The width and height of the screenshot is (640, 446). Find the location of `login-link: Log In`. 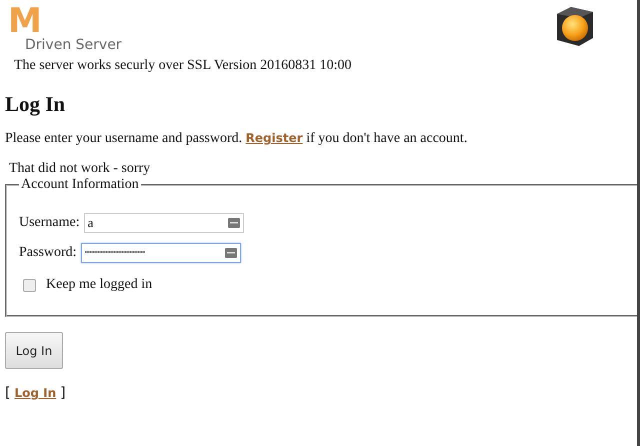

login-link: Log In is located at coordinates (35, 393).